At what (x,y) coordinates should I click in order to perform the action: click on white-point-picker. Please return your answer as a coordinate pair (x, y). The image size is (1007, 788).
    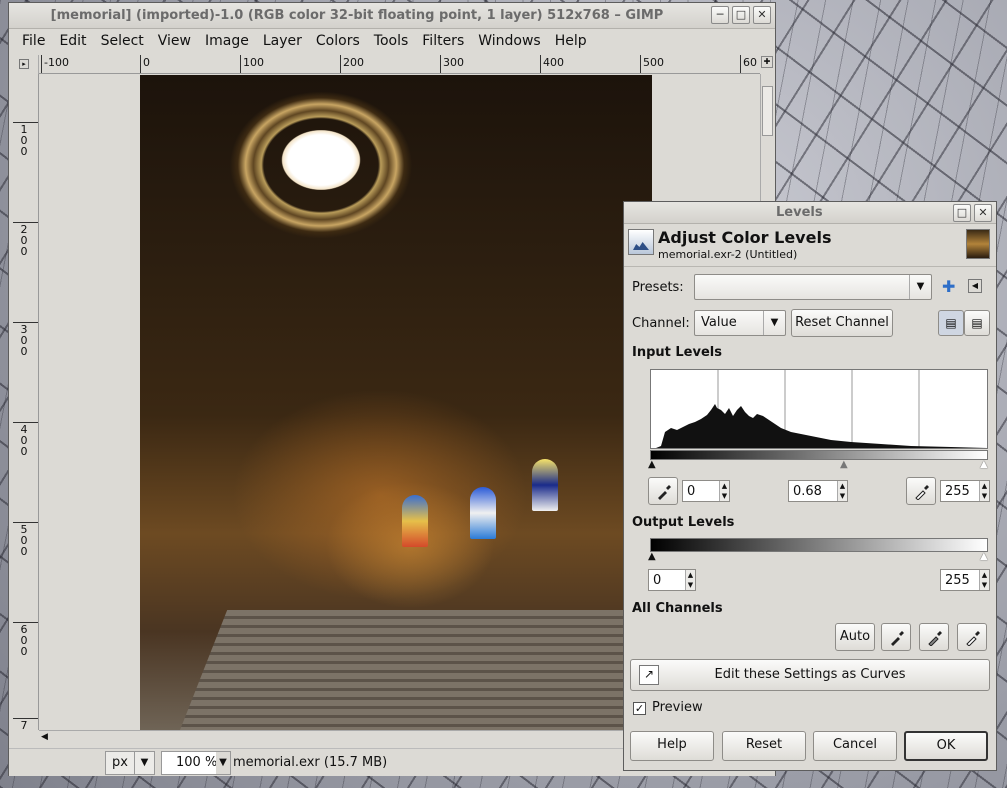
    Looking at the image, I should click on (921, 491).